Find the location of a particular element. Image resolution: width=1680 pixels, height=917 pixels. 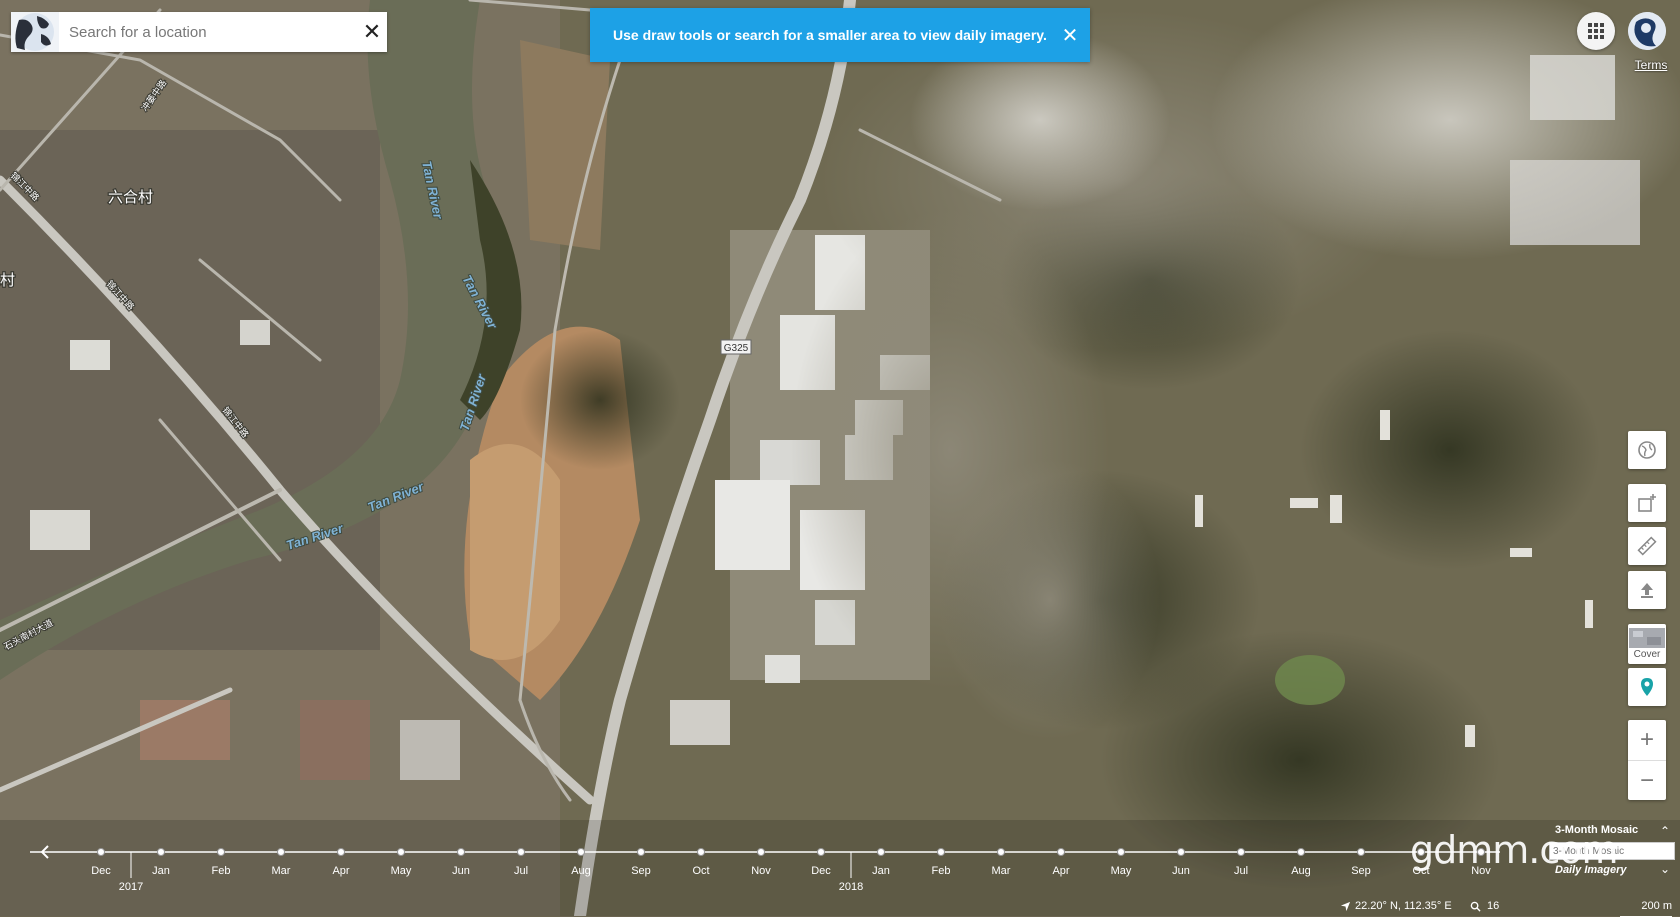

zoom-in-button: + is located at coordinates (1647, 740).